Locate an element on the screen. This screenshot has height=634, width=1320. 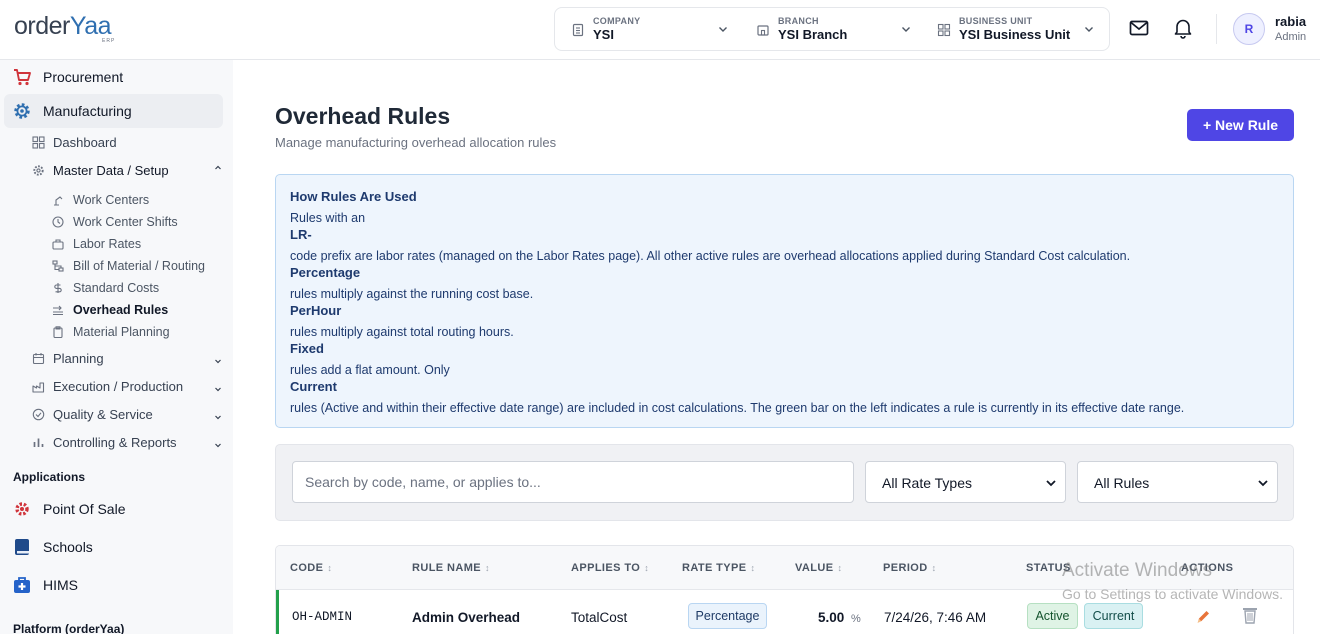
avatar: R is located at coordinates (1249, 29).